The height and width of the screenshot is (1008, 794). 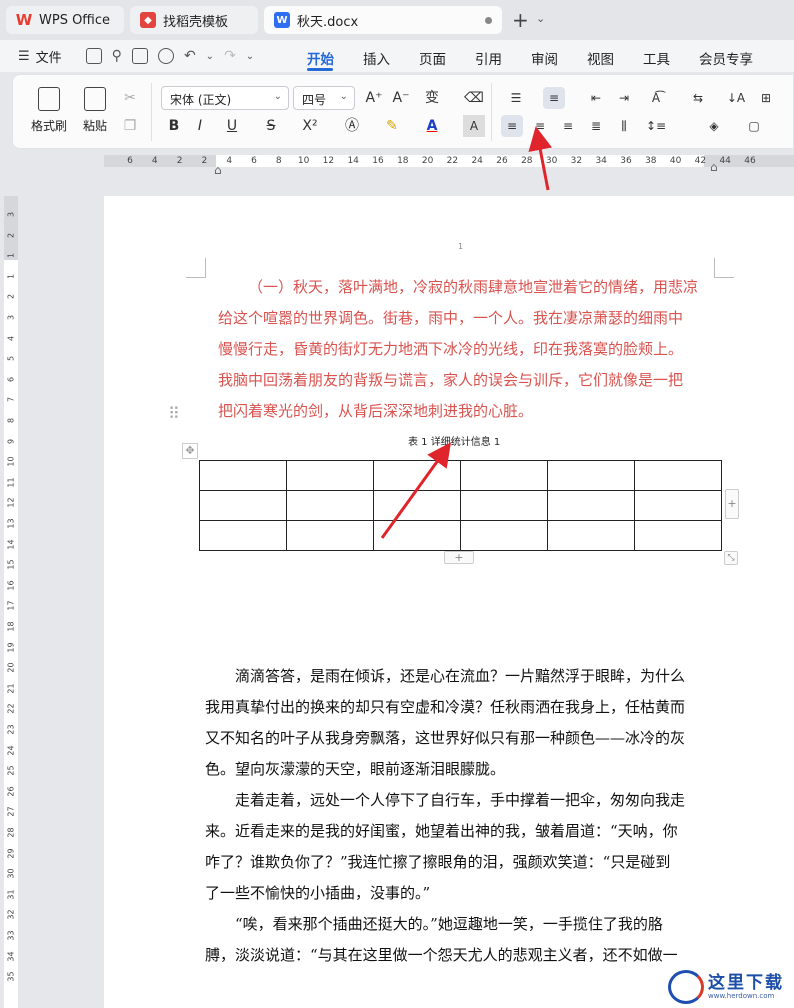 What do you see at coordinates (225, 98) in the screenshot?
I see `font-name-select: 宋体 (正文) ⌄` at bounding box center [225, 98].